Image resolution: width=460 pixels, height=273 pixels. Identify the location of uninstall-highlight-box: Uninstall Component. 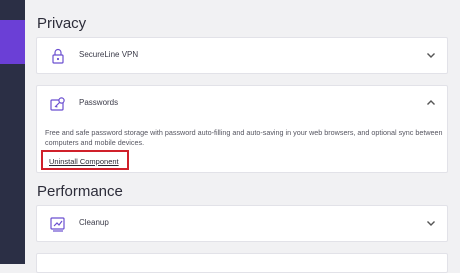
(85, 160).